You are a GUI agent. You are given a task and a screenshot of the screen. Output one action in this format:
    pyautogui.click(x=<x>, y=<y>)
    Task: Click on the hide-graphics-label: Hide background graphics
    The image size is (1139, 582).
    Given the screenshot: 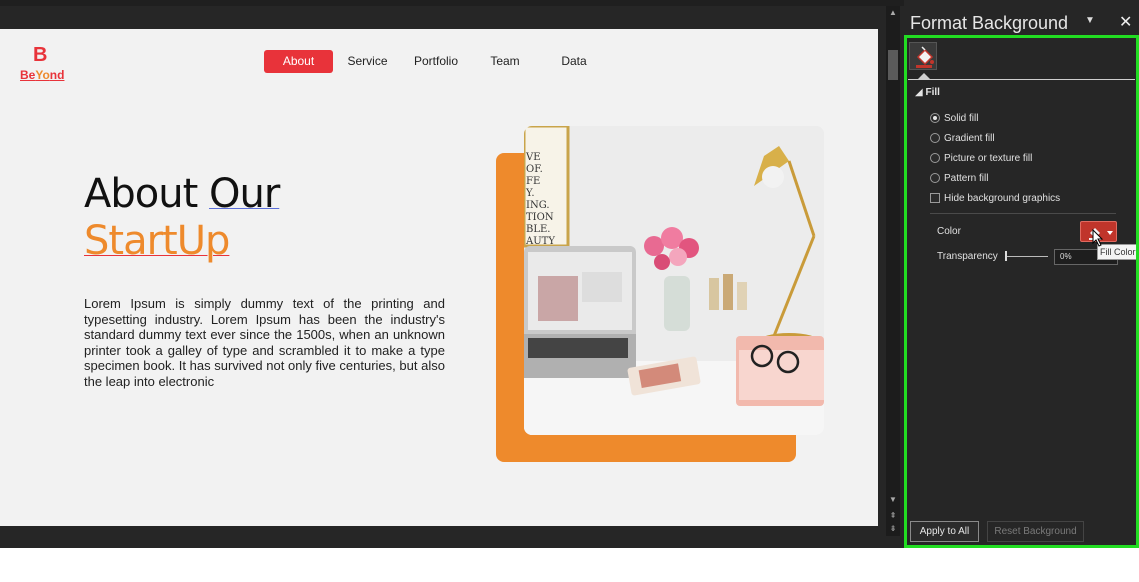 What is the action you would take?
    pyautogui.click(x=1002, y=198)
    